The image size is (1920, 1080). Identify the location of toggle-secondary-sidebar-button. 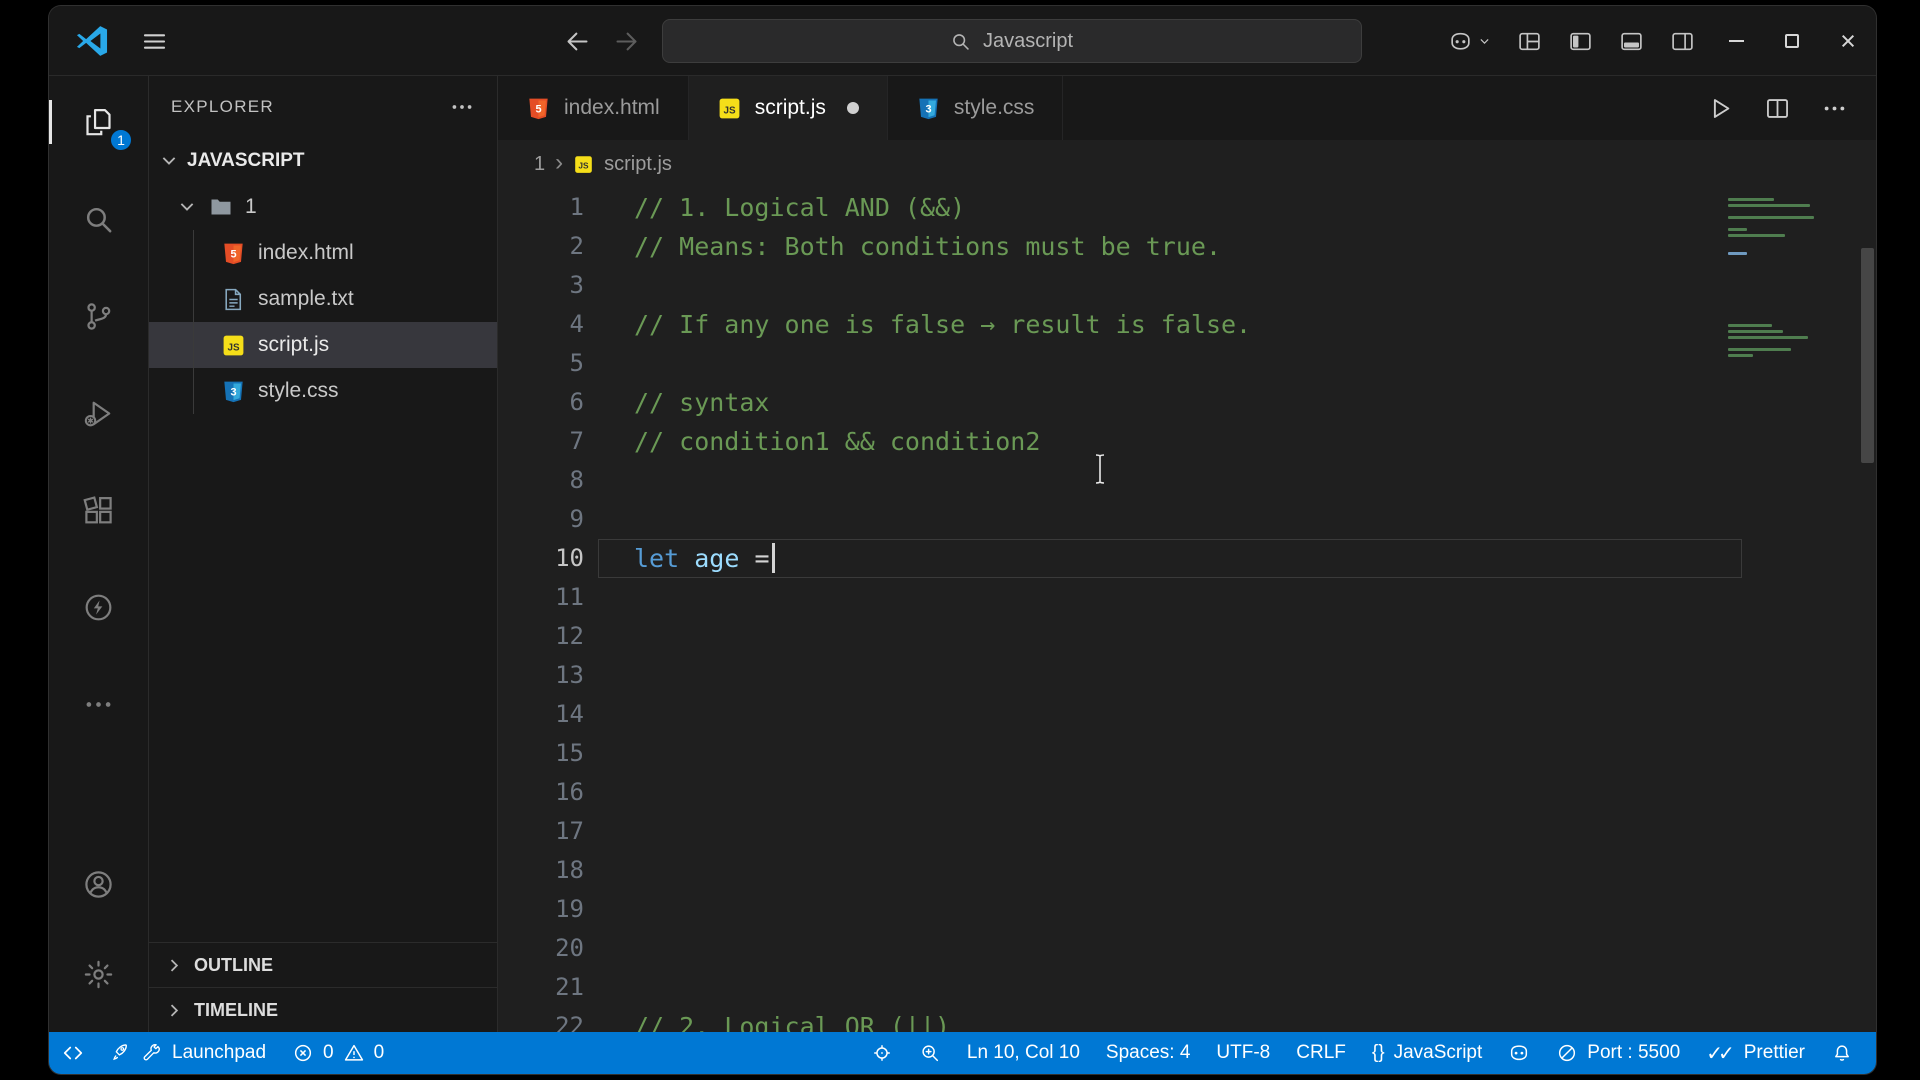
(1682, 41).